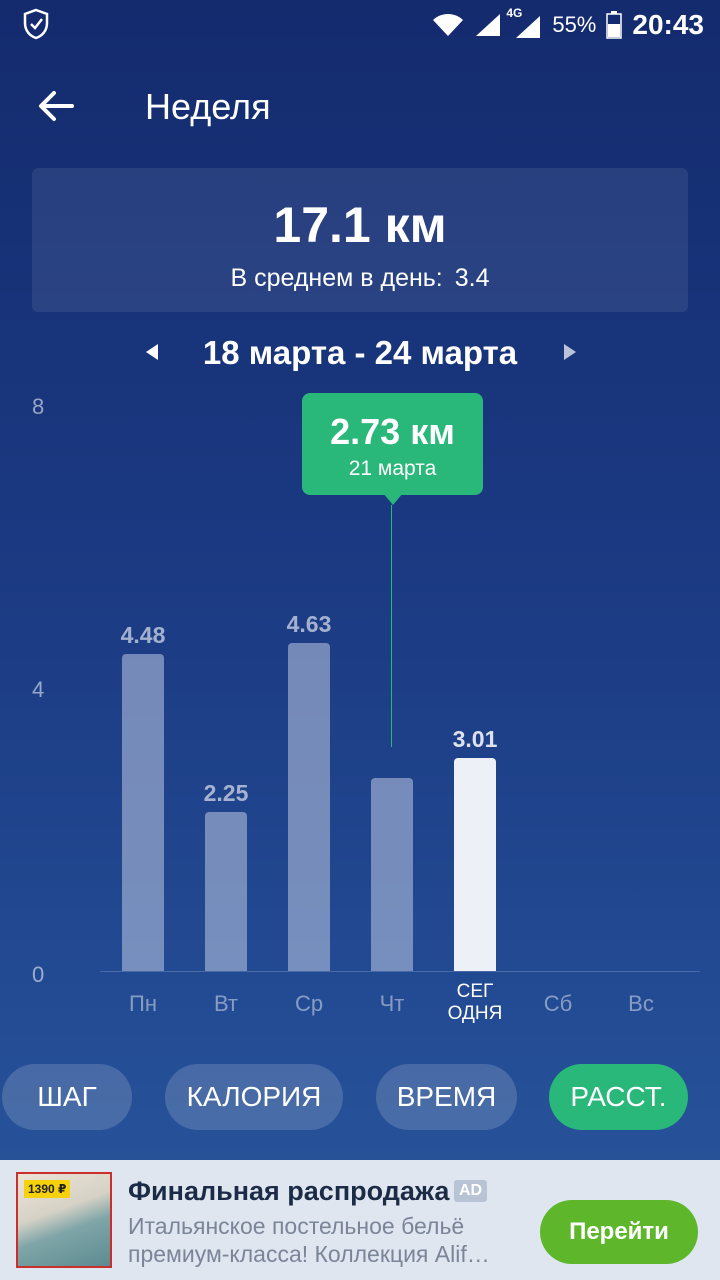  Describe the element at coordinates (472, 278) in the screenshot. I see `daily-average-value: 3.4` at that location.